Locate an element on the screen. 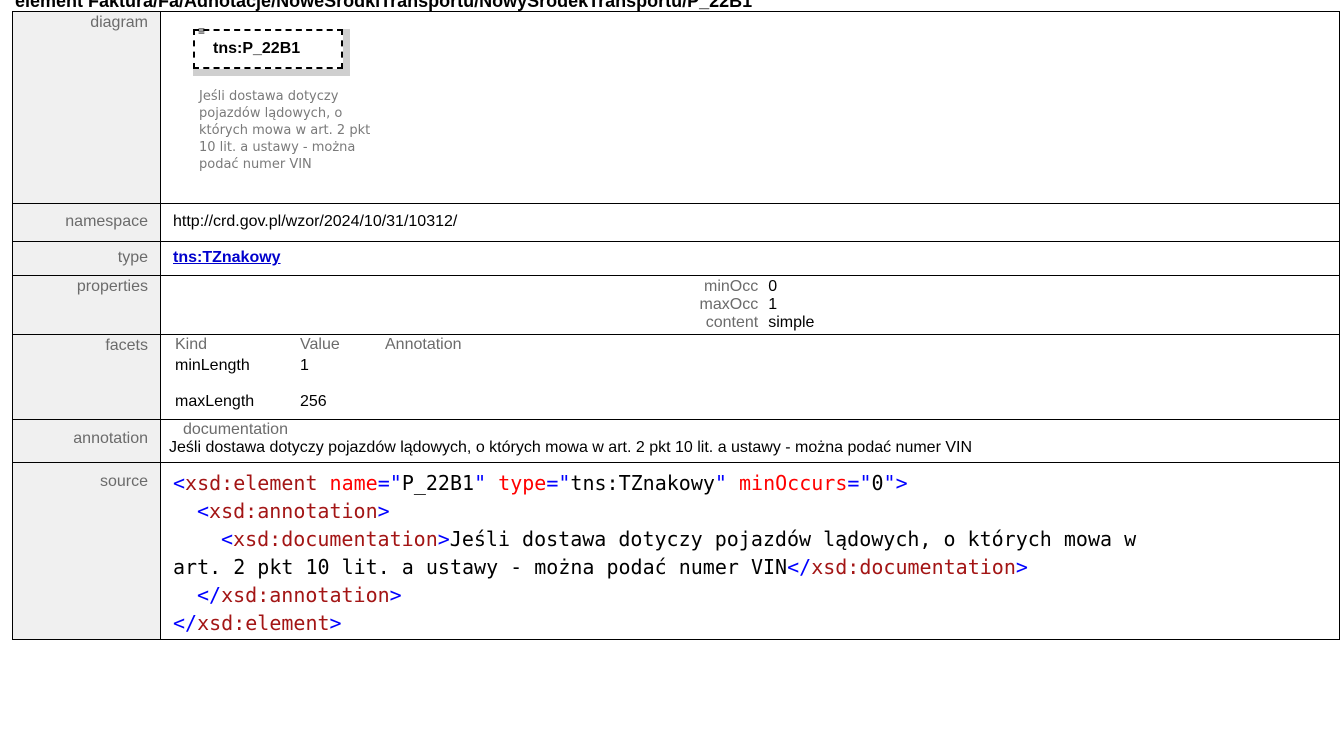 This screenshot has width=1340, height=735. annotation-key: documentation is located at coordinates (235, 429).